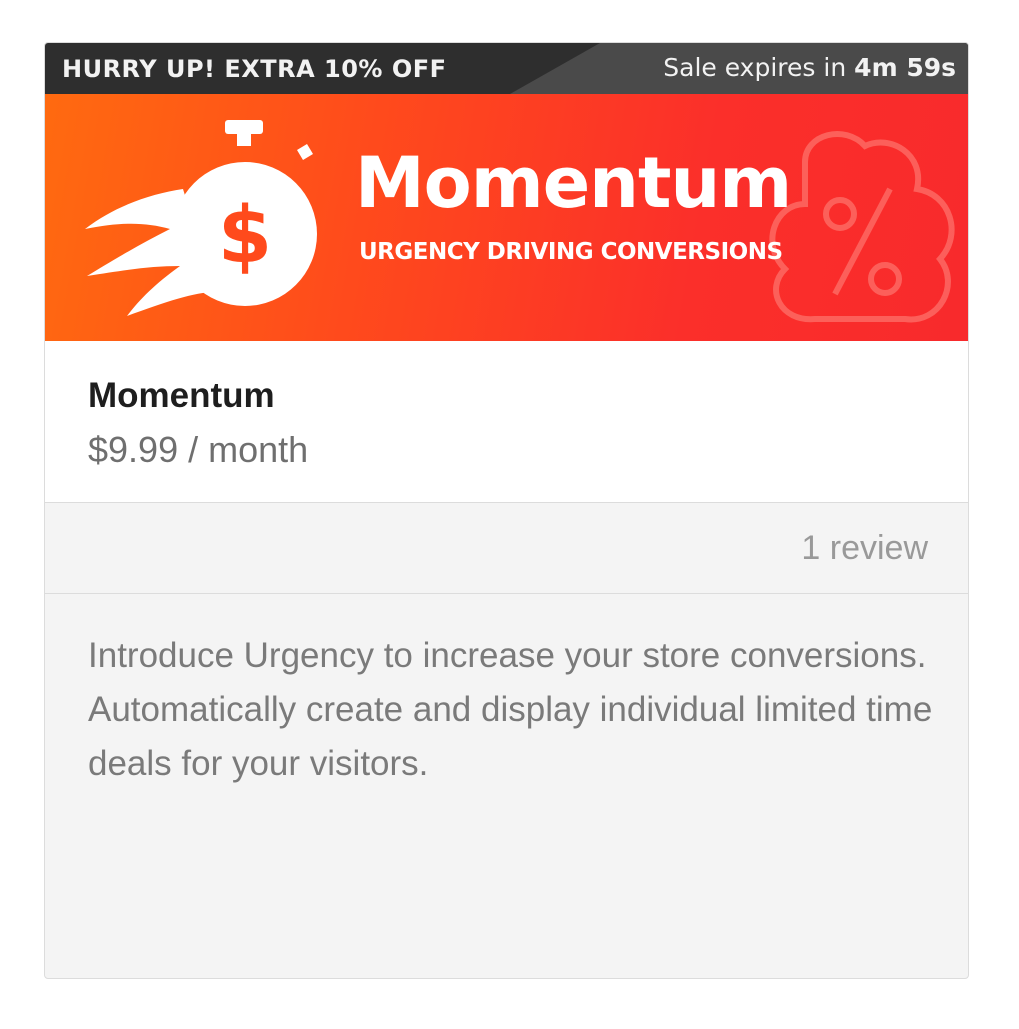 This screenshot has width=1019, height=1029. What do you see at coordinates (201, 218) in the screenshot?
I see `flaming-money-stopwatch-icon` at bounding box center [201, 218].